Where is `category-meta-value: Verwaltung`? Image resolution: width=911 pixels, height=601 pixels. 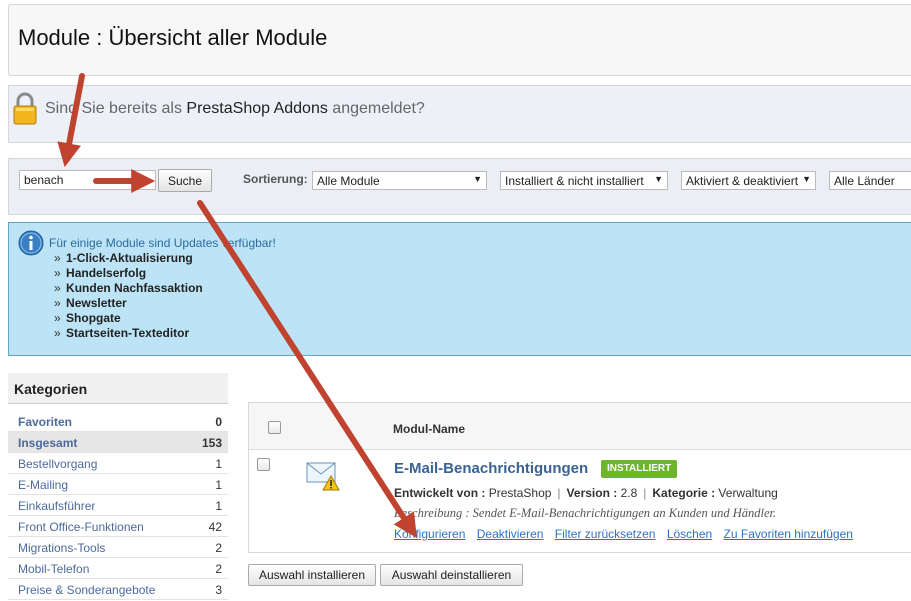
category-meta-value: Verwaltung is located at coordinates (748, 493).